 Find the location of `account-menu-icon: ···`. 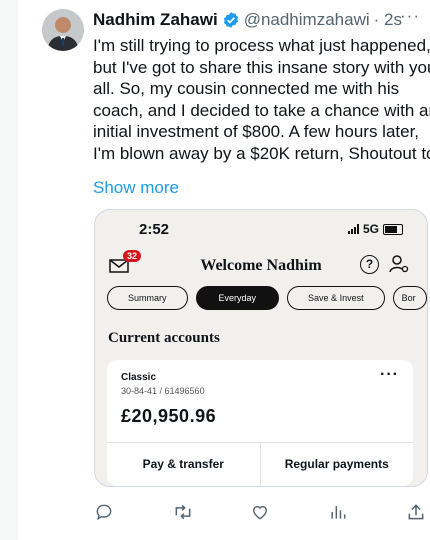

account-menu-icon: ··· is located at coordinates (389, 374).